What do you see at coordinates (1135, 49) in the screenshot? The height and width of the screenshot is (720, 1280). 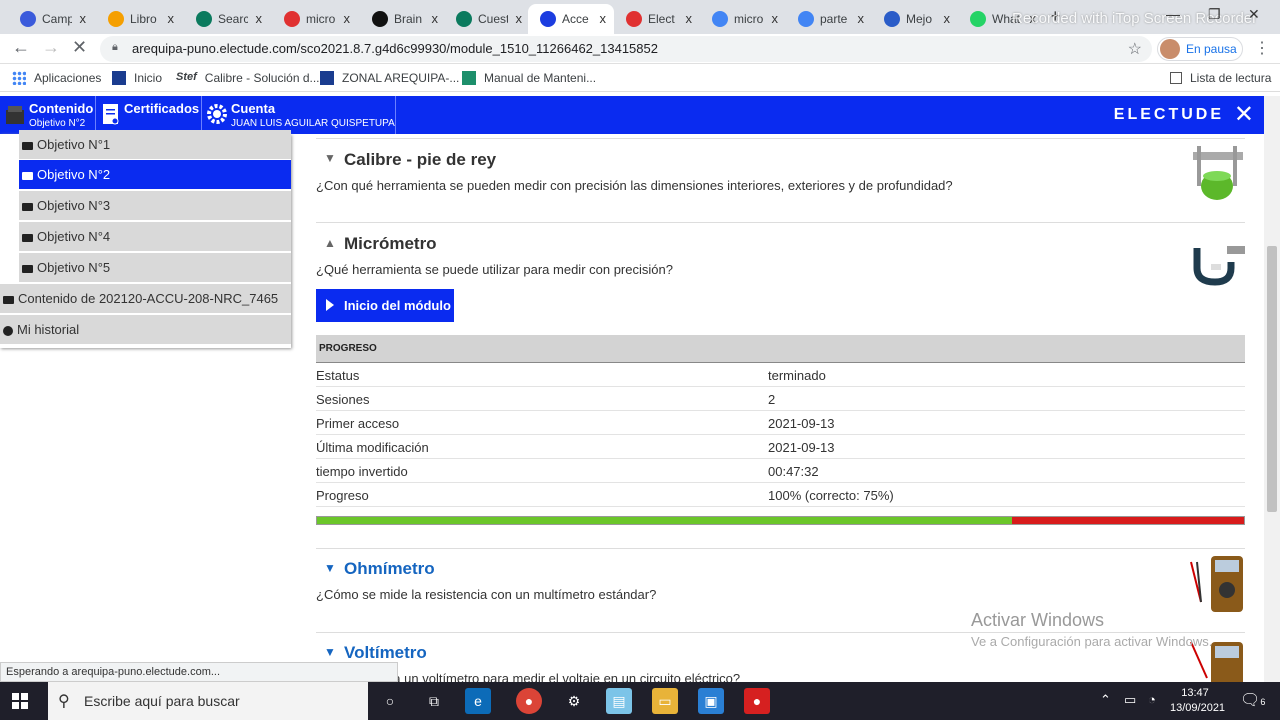 I see `bookmark-star-icon: ☆` at bounding box center [1135, 49].